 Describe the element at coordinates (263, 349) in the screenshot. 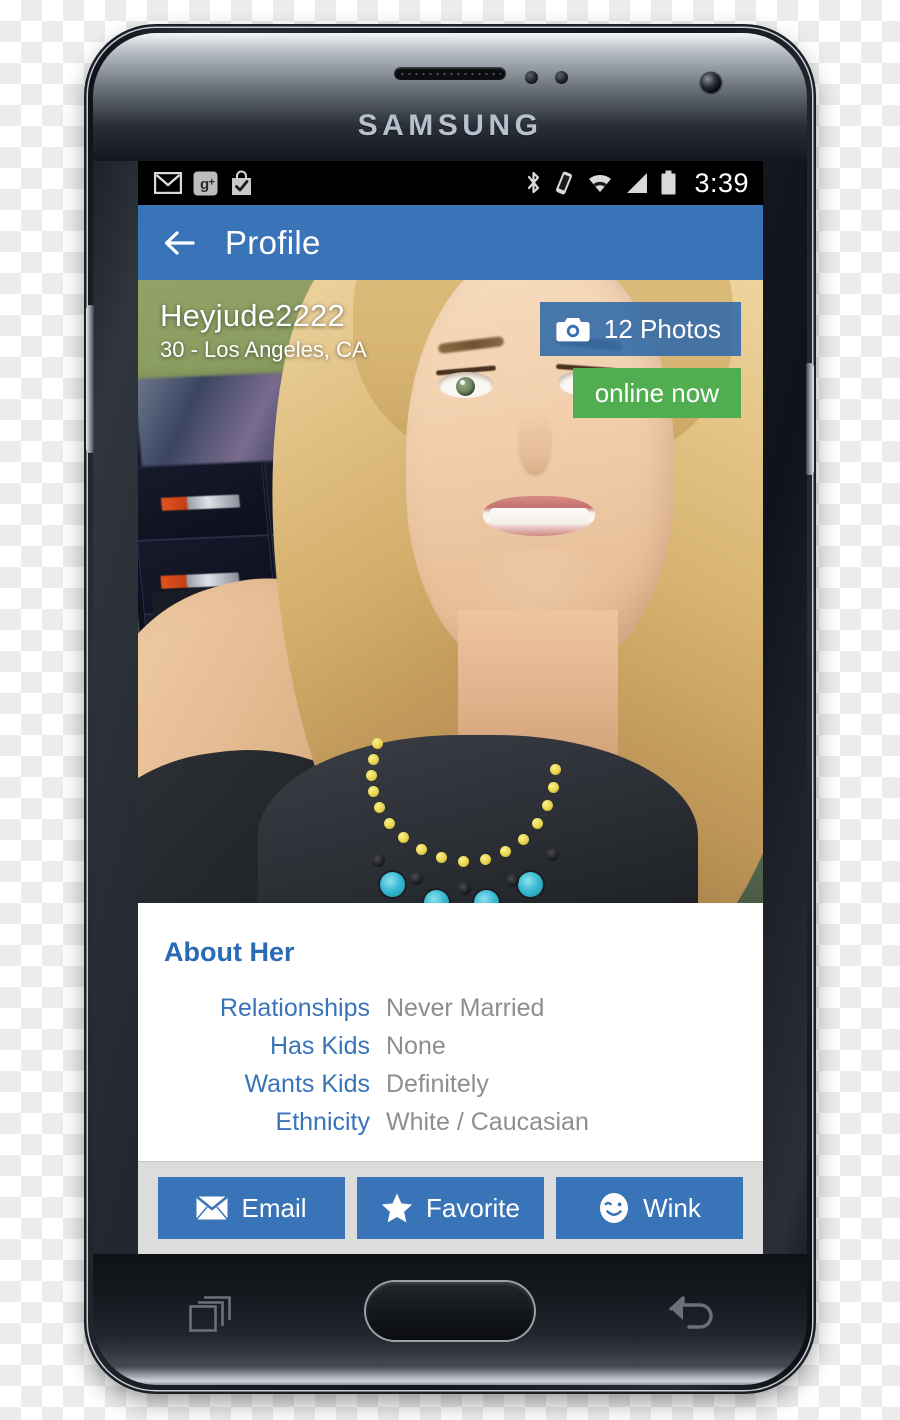

I see `profile-age-location: 30 - Los Angeles, CA` at that location.